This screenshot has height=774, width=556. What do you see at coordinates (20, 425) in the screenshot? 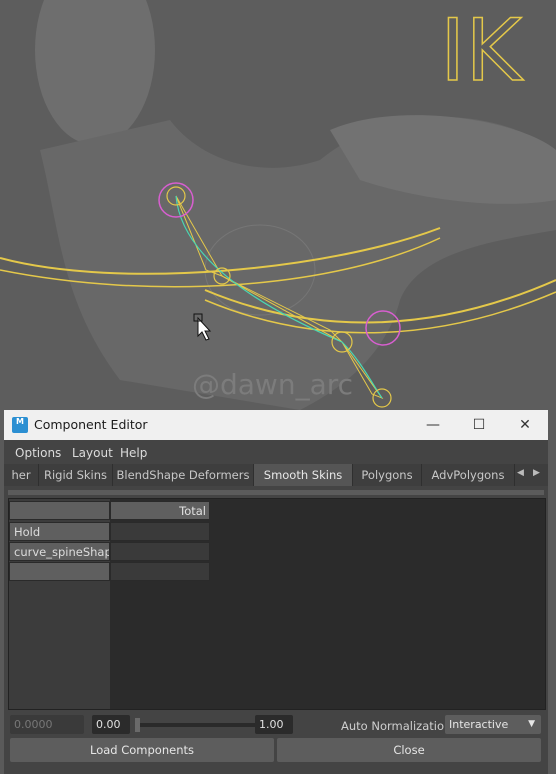
I see `maya-app-icon: M` at bounding box center [20, 425].